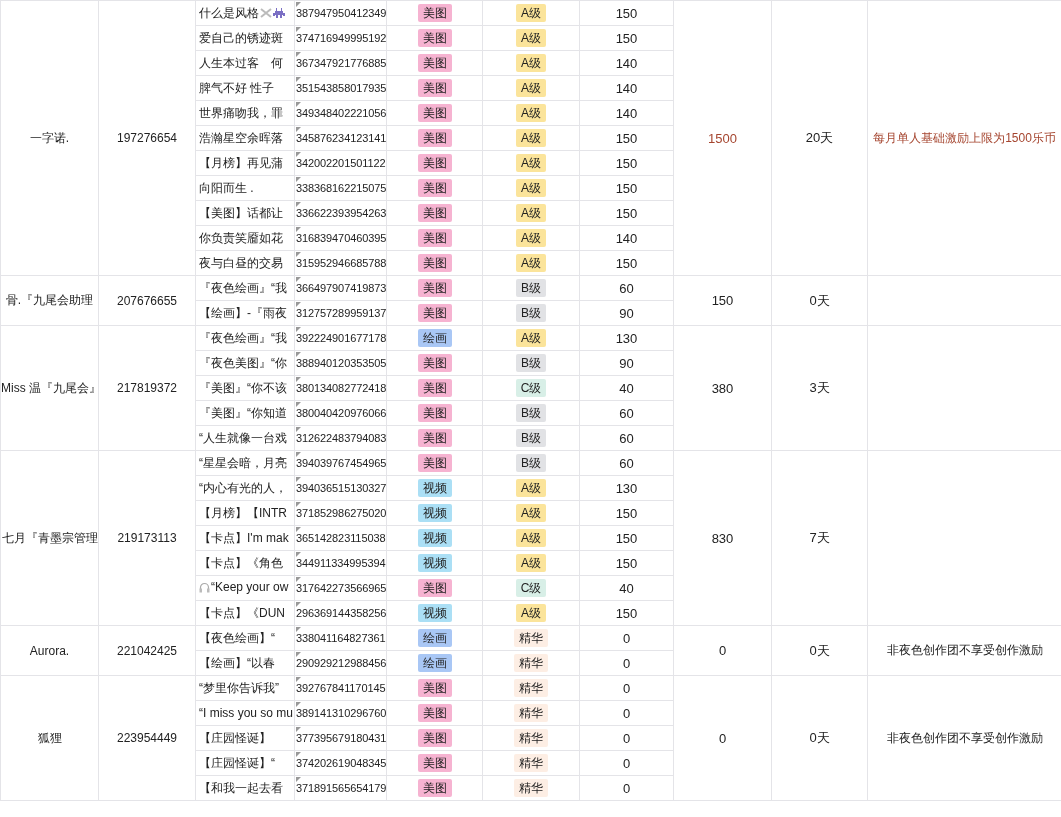 The width and height of the screenshot is (1061, 817). Describe the element at coordinates (235, 738) in the screenshot. I see `work-title: 【庄园怪诞】` at that location.